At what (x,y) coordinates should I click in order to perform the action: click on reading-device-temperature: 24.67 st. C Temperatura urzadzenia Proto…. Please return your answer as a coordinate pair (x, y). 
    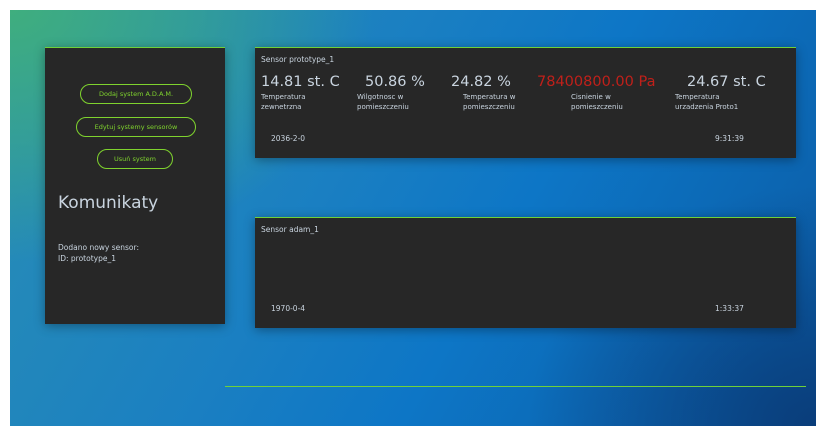
    Looking at the image, I should click on (720, 93).